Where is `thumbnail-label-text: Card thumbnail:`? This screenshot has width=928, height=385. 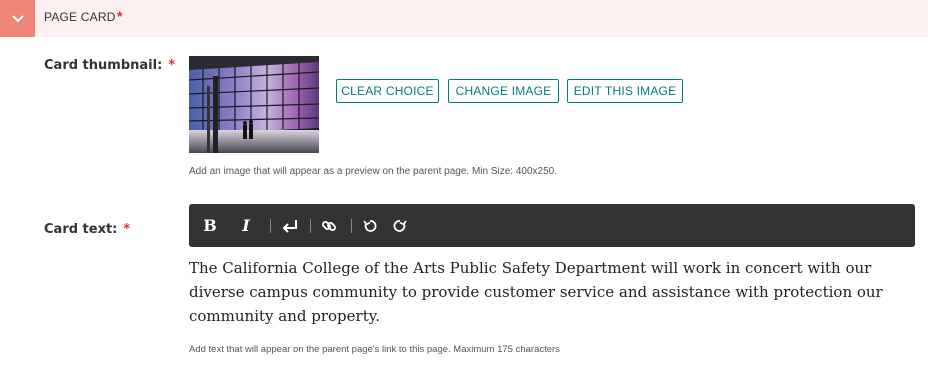 thumbnail-label-text: Card thumbnail: is located at coordinates (103, 65).